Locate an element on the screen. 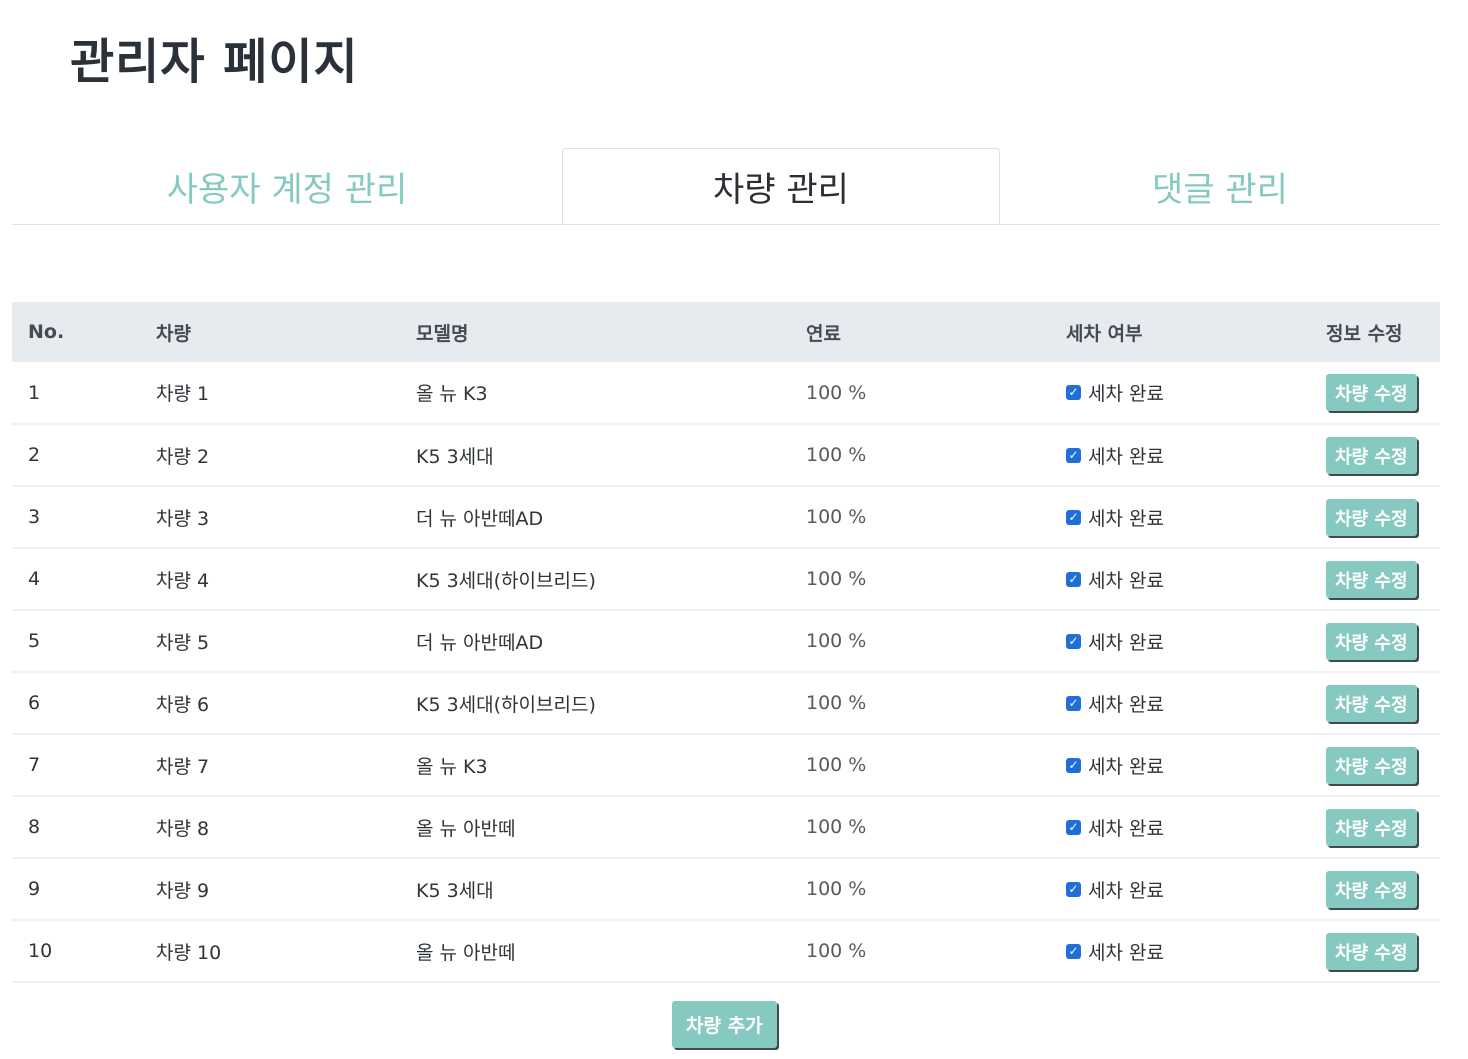 This screenshot has height=1059, width=1468. cell-no: 9 is located at coordinates (34, 889).